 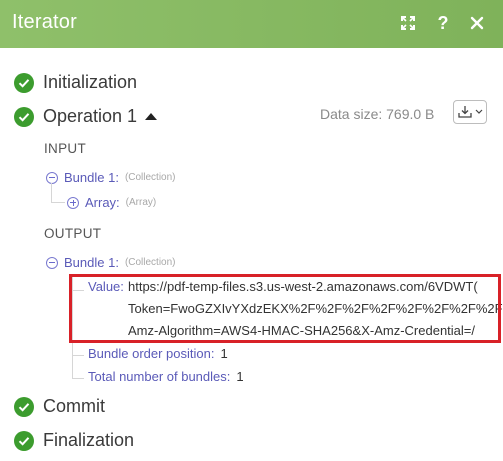 I want to click on collapse-caret-icon, so click(x=151, y=116).